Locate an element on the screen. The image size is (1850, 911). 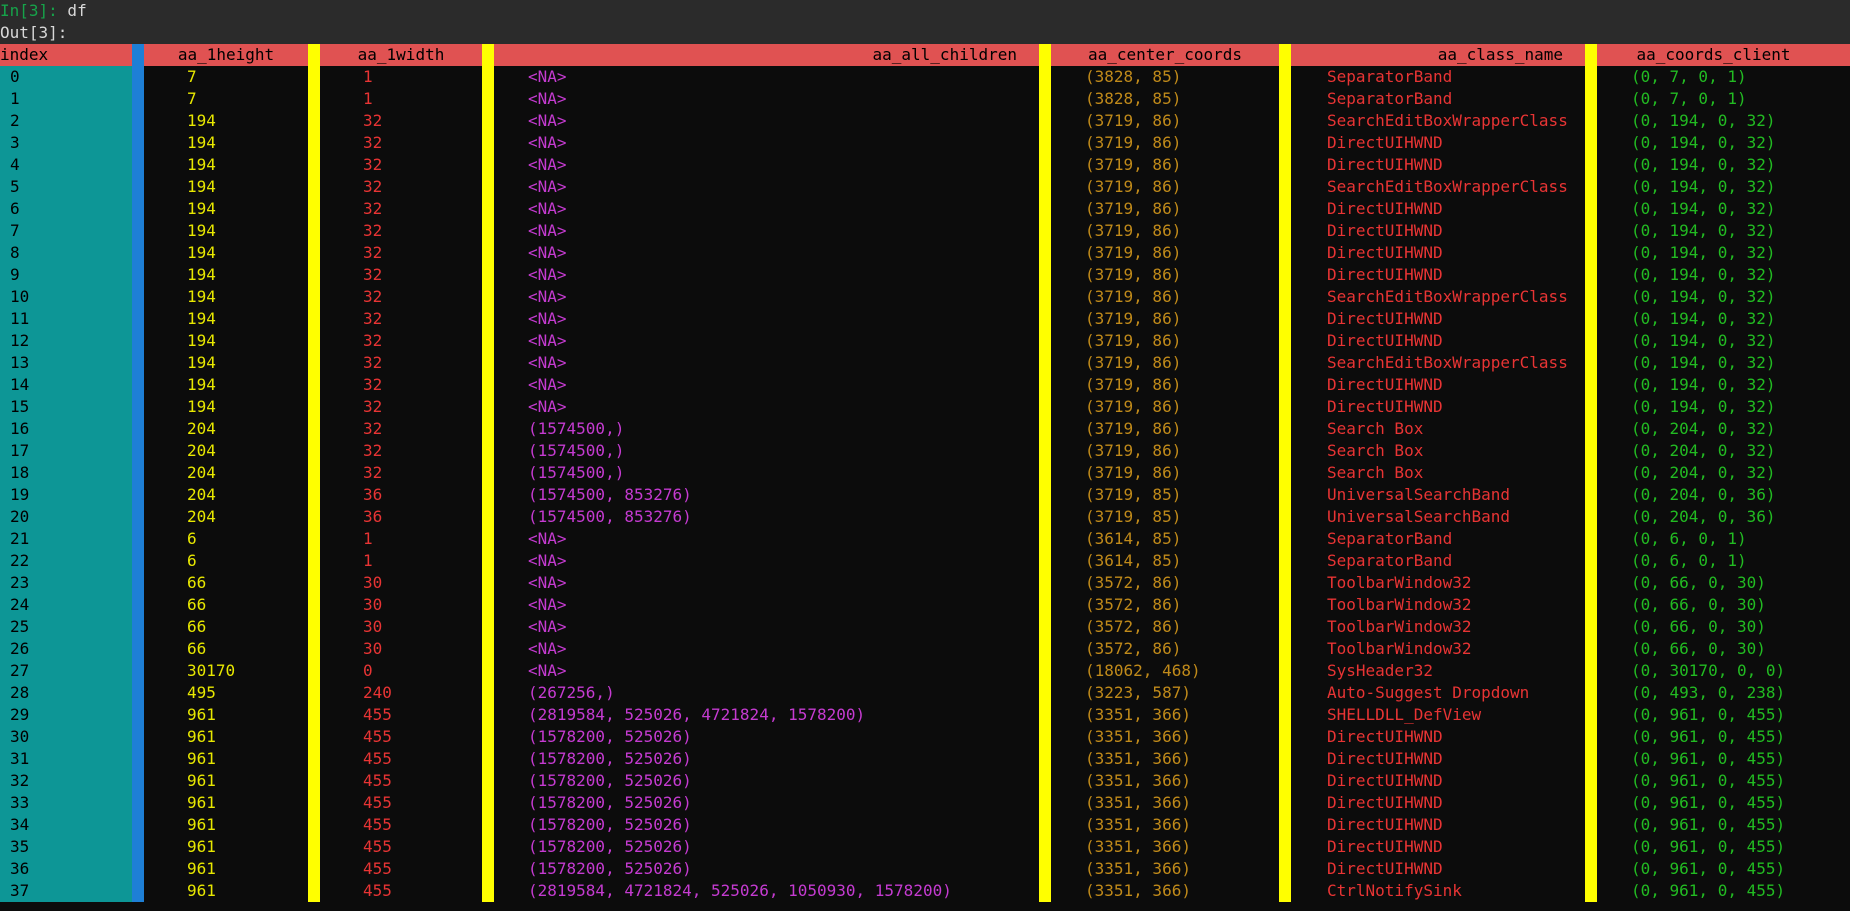
cell-aa-1height: 204 is located at coordinates (201, 472).